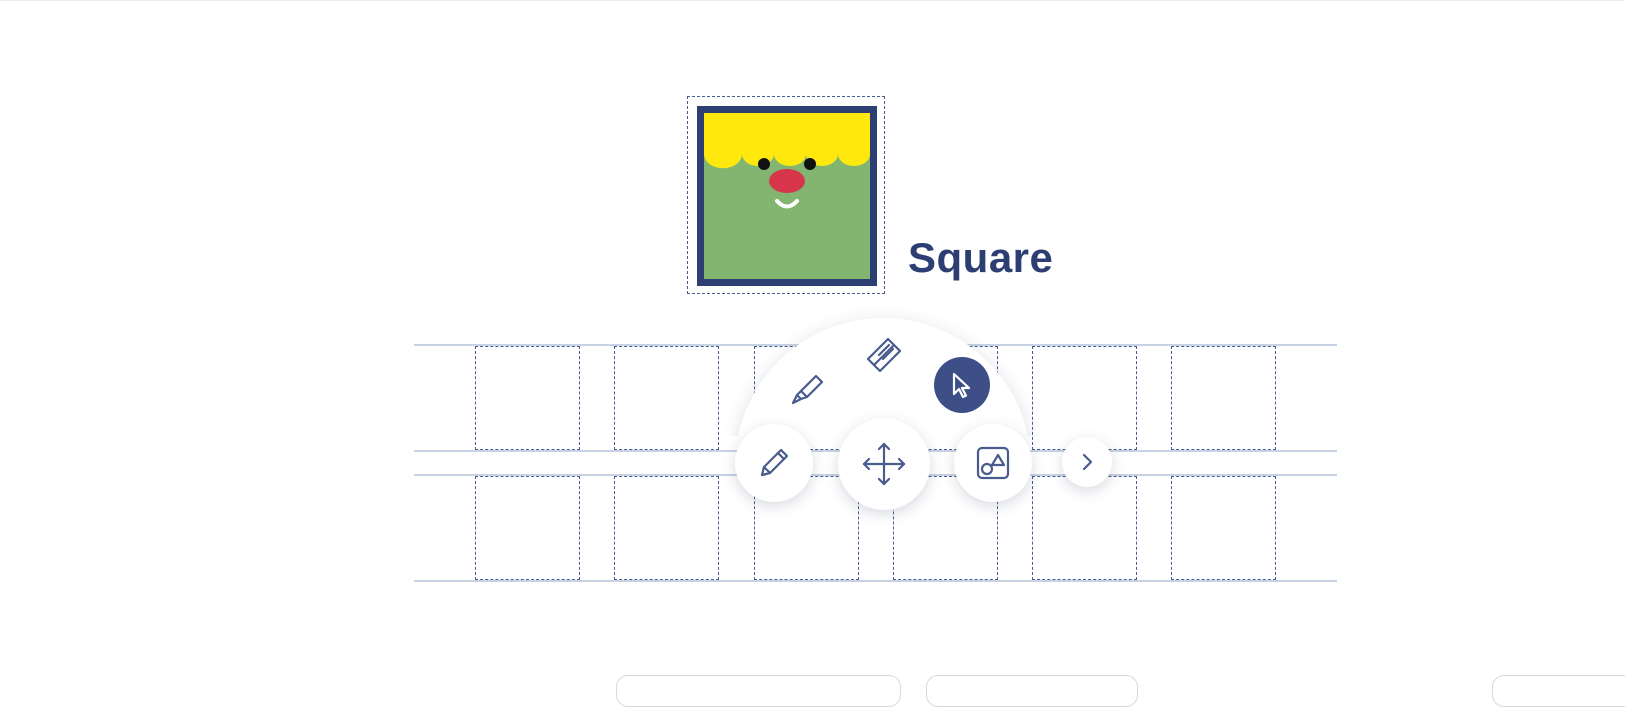  I want to click on eraser-icon, so click(884, 355).